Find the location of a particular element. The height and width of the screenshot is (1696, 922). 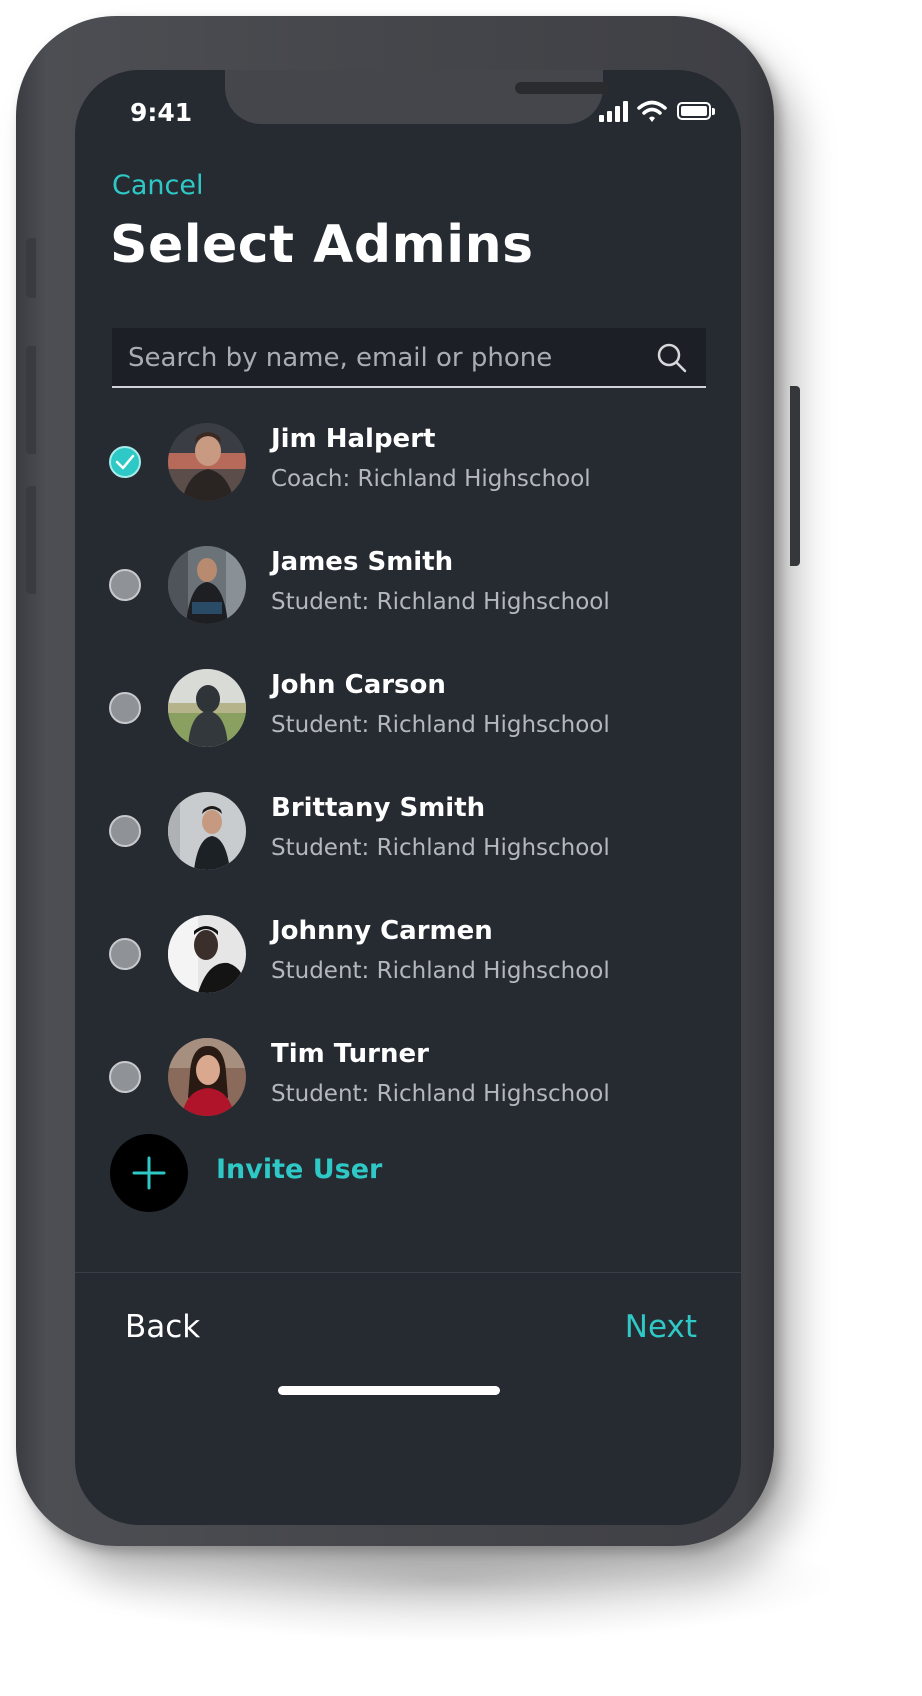

invite-user-row: Invite User is located at coordinates (408, 1176).